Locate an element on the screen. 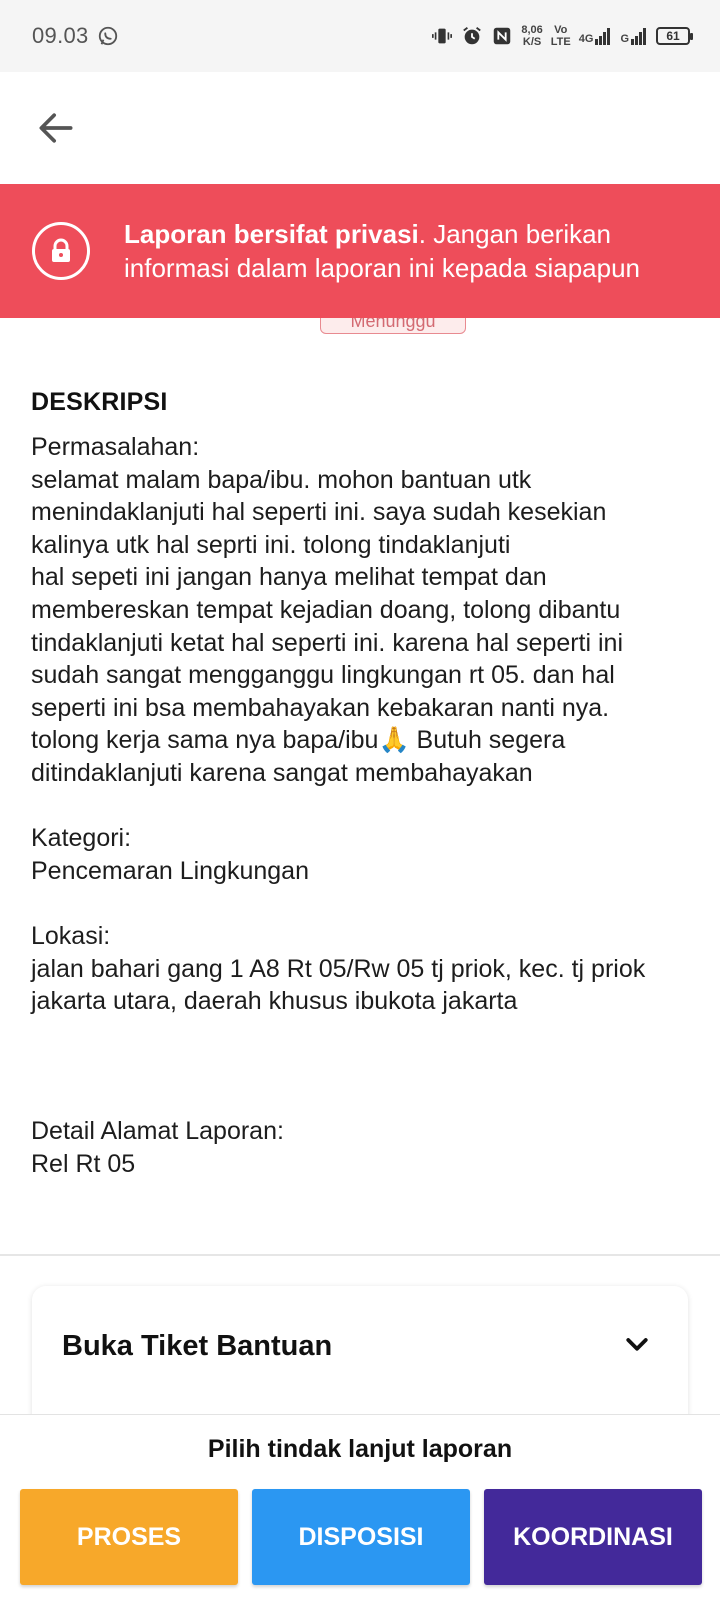 The image size is (720, 1601). help-ticket-title: Buka Tiket Bantuan is located at coordinates (197, 1346).